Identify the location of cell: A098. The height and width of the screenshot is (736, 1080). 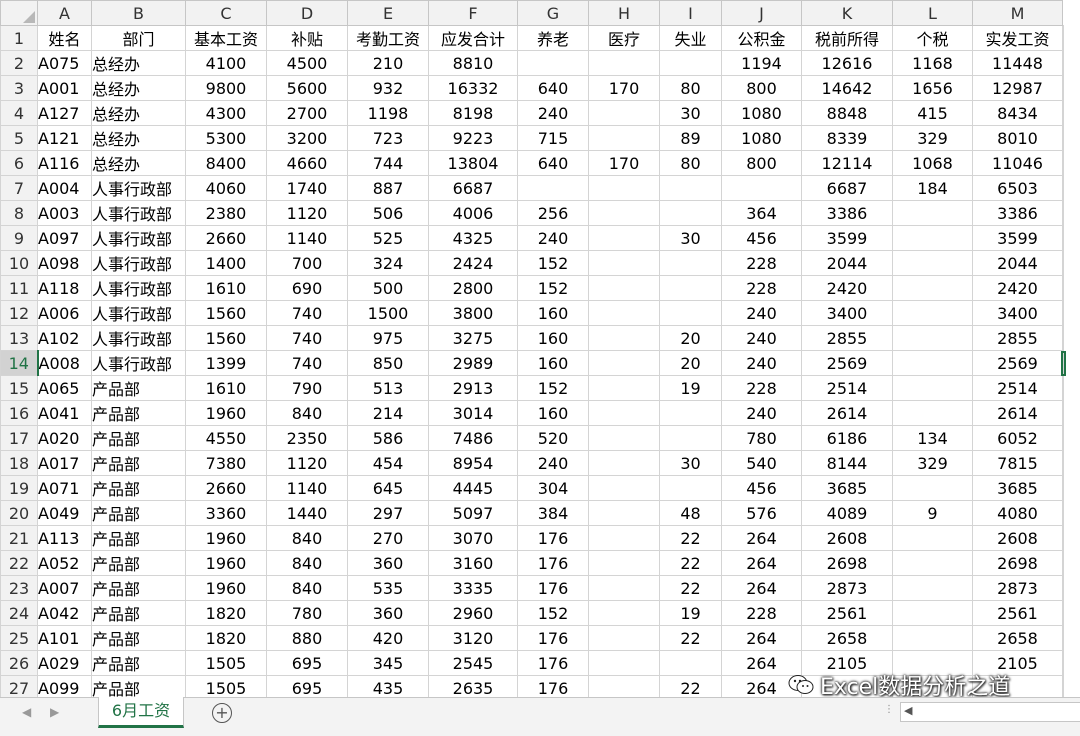
(64, 263).